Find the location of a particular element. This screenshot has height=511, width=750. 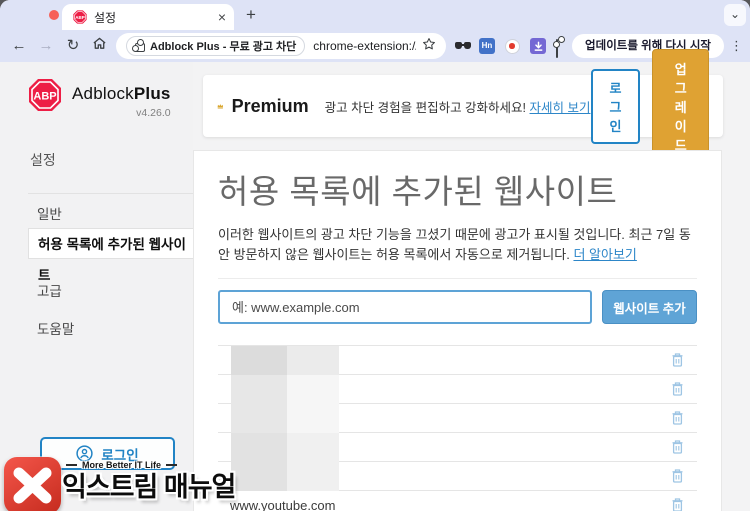

home-icon is located at coordinates (99, 45).